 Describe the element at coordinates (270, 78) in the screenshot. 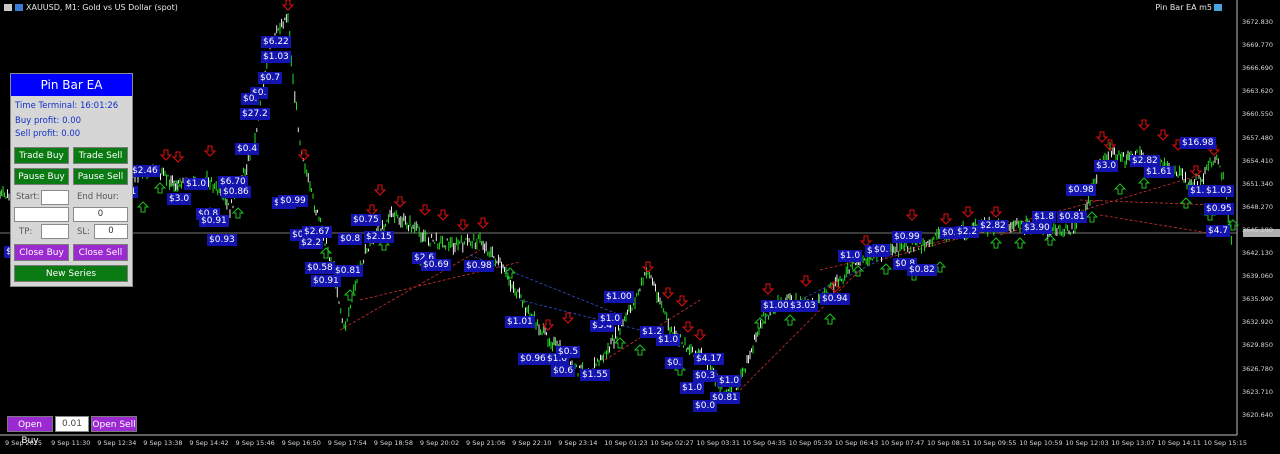

I see `profit-tag: $0.7` at that location.